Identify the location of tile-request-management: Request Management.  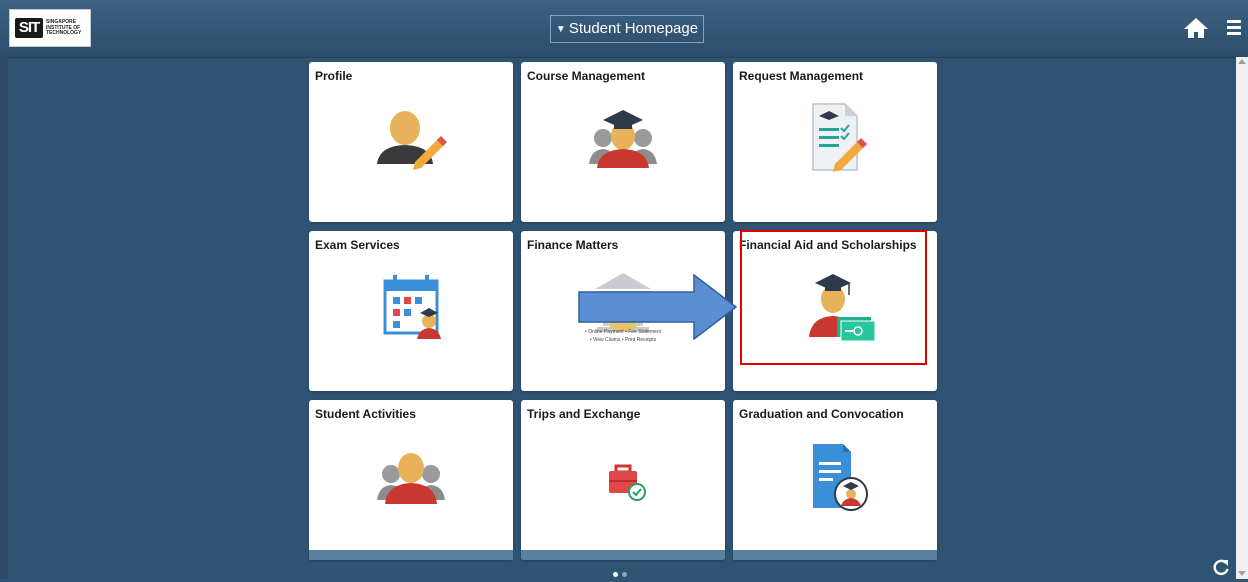
(835, 142).